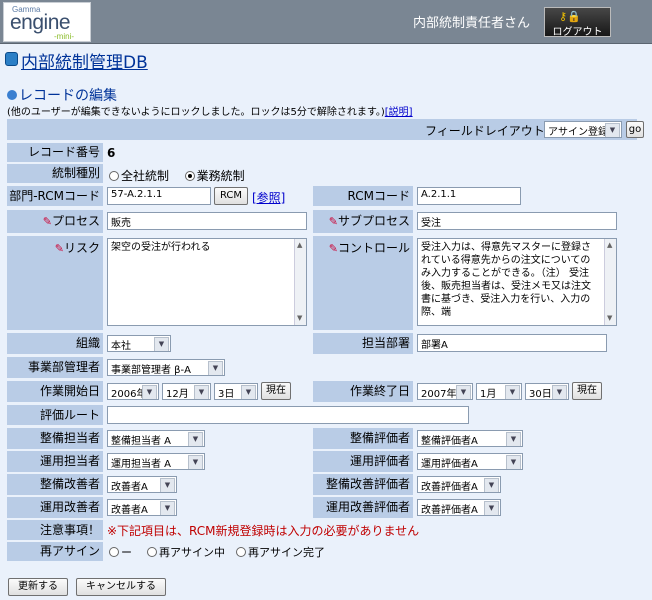  What do you see at coordinates (142, 484) in the screenshot?
I see `setup-improver-select: 改善者A` at bounding box center [142, 484].